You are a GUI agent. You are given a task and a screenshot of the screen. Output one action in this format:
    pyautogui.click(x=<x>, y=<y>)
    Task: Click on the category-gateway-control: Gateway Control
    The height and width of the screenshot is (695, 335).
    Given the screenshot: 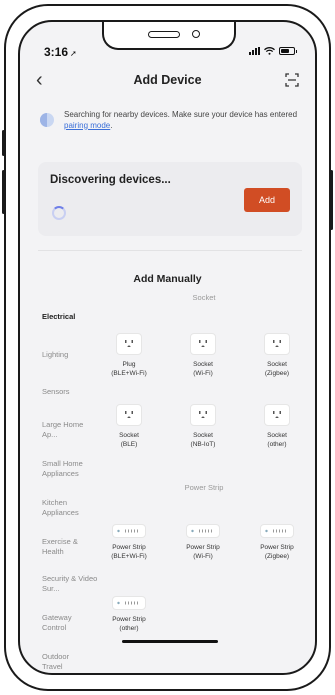 What is the action you would take?
    pyautogui.click(x=64, y=623)
    